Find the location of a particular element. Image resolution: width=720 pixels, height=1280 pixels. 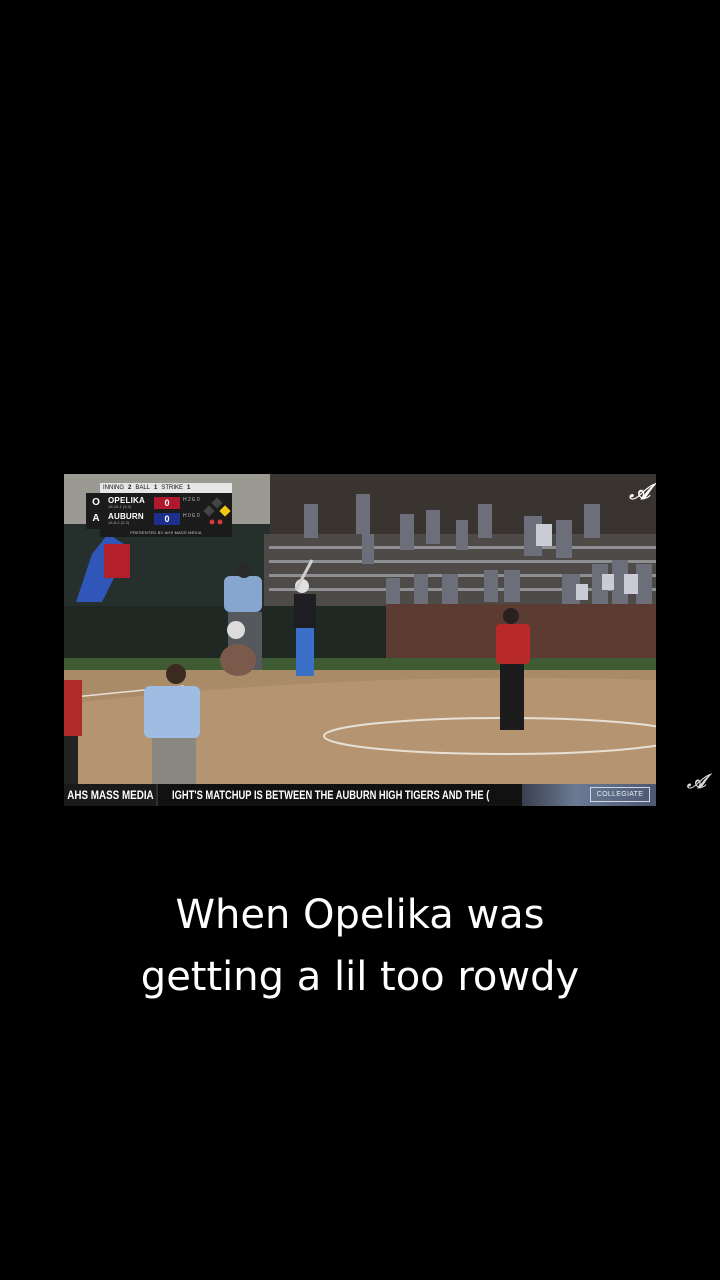

away-team-record: 15-8-2 (3-2) is located at coordinates (119, 522).